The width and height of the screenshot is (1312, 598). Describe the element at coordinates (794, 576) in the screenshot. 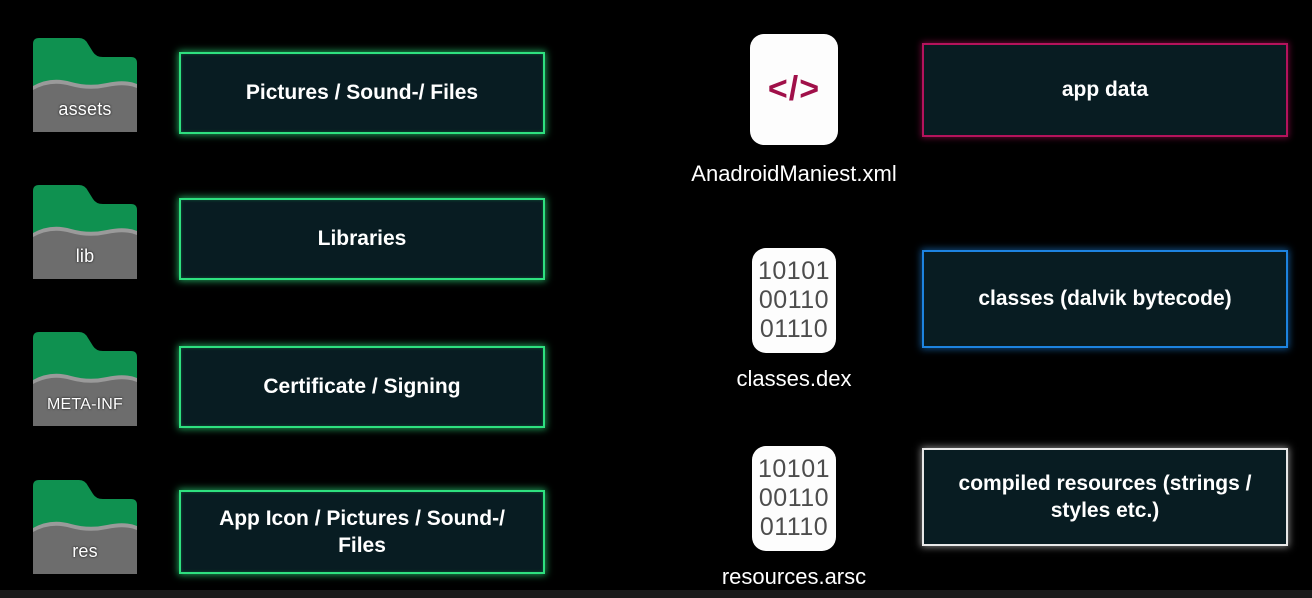

I see `file-name-resources-arsc: resources.arsc` at that location.